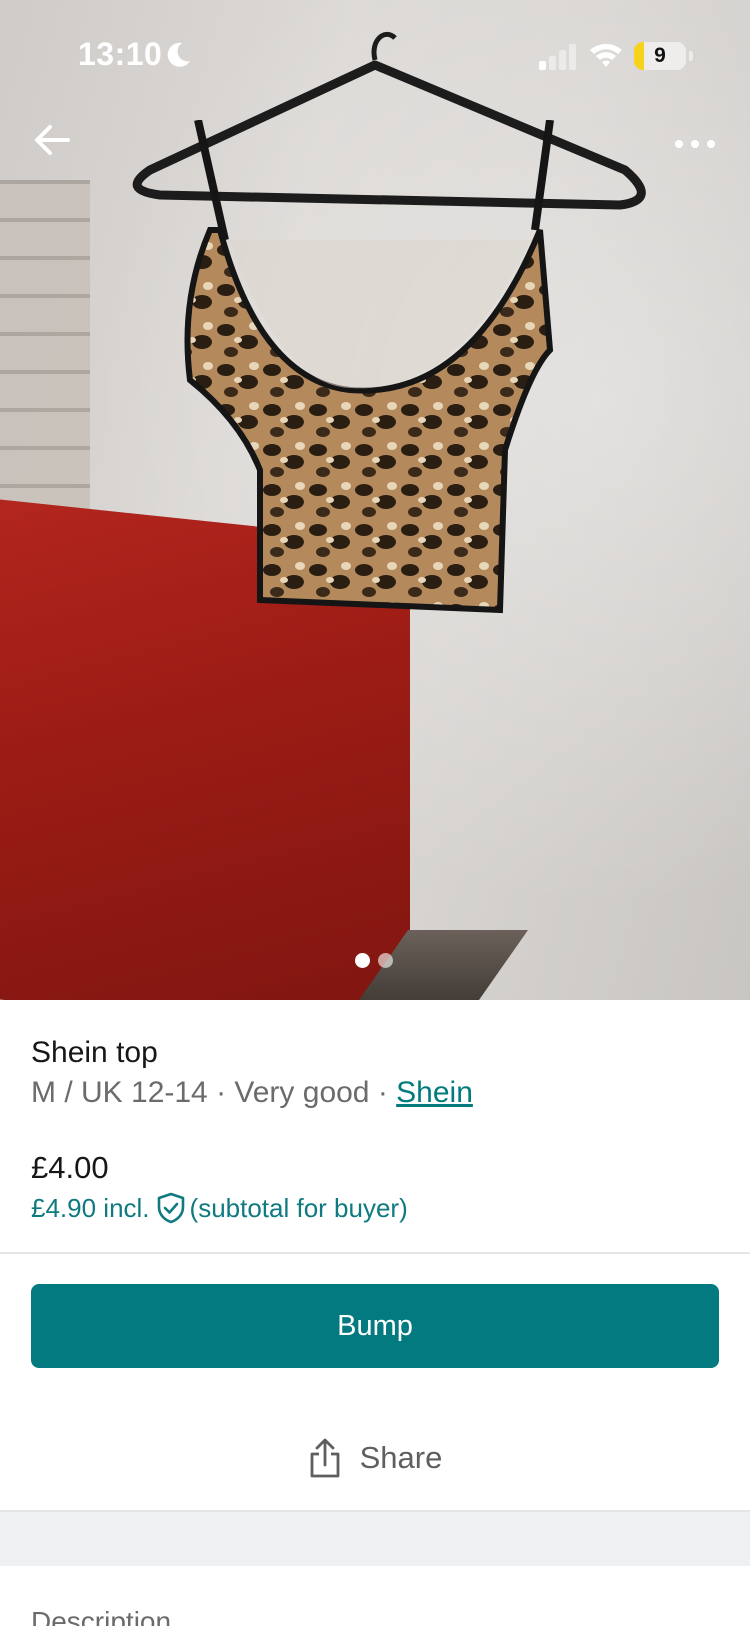 This screenshot has height=1626, width=750. What do you see at coordinates (120, 54) in the screenshot?
I see `status-time: 13:10` at bounding box center [120, 54].